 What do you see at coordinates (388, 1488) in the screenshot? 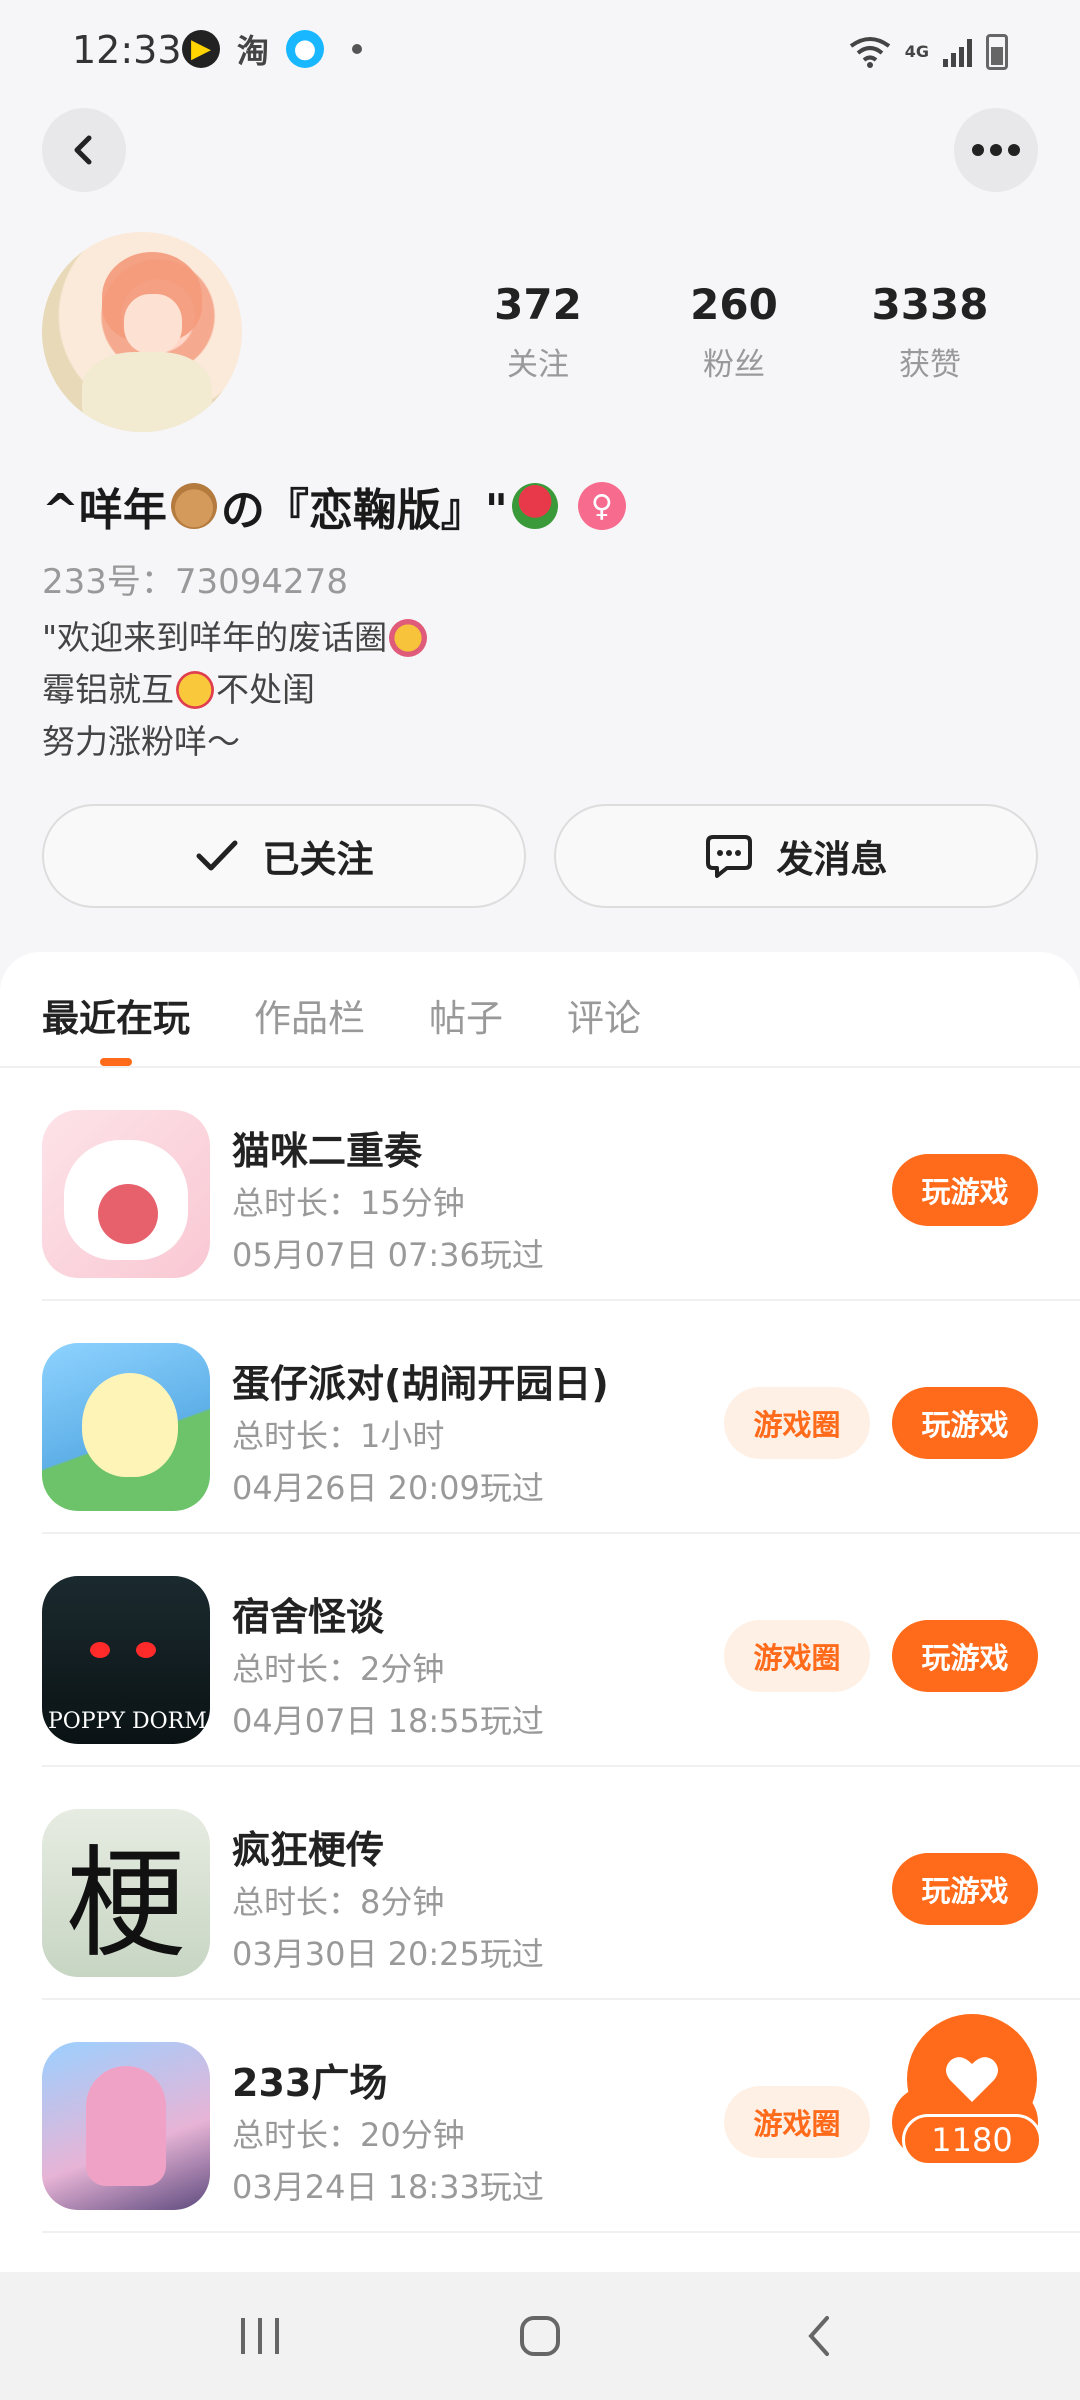
I see `game-last-played: 04月26日 20:09玩过` at bounding box center [388, 1488].